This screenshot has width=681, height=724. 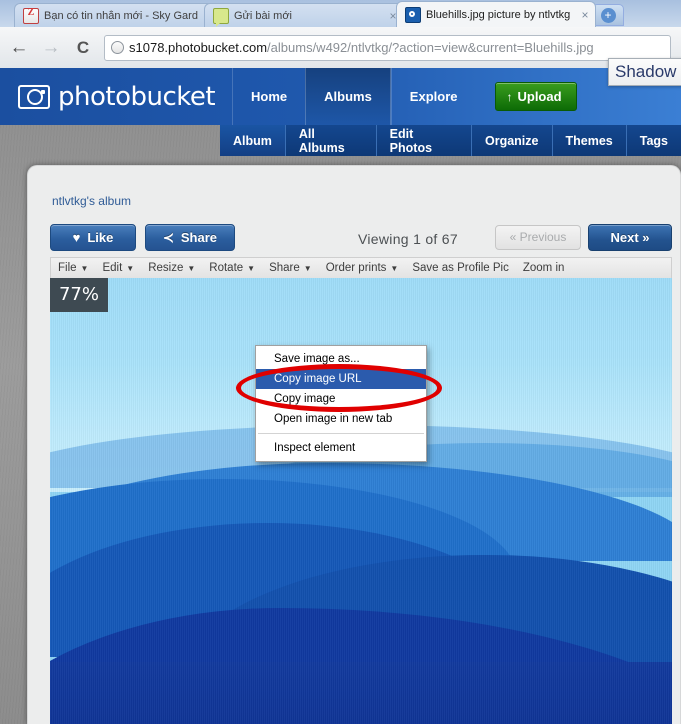 I want to click on previous-button: « Previous, so click(x=538, y=237).